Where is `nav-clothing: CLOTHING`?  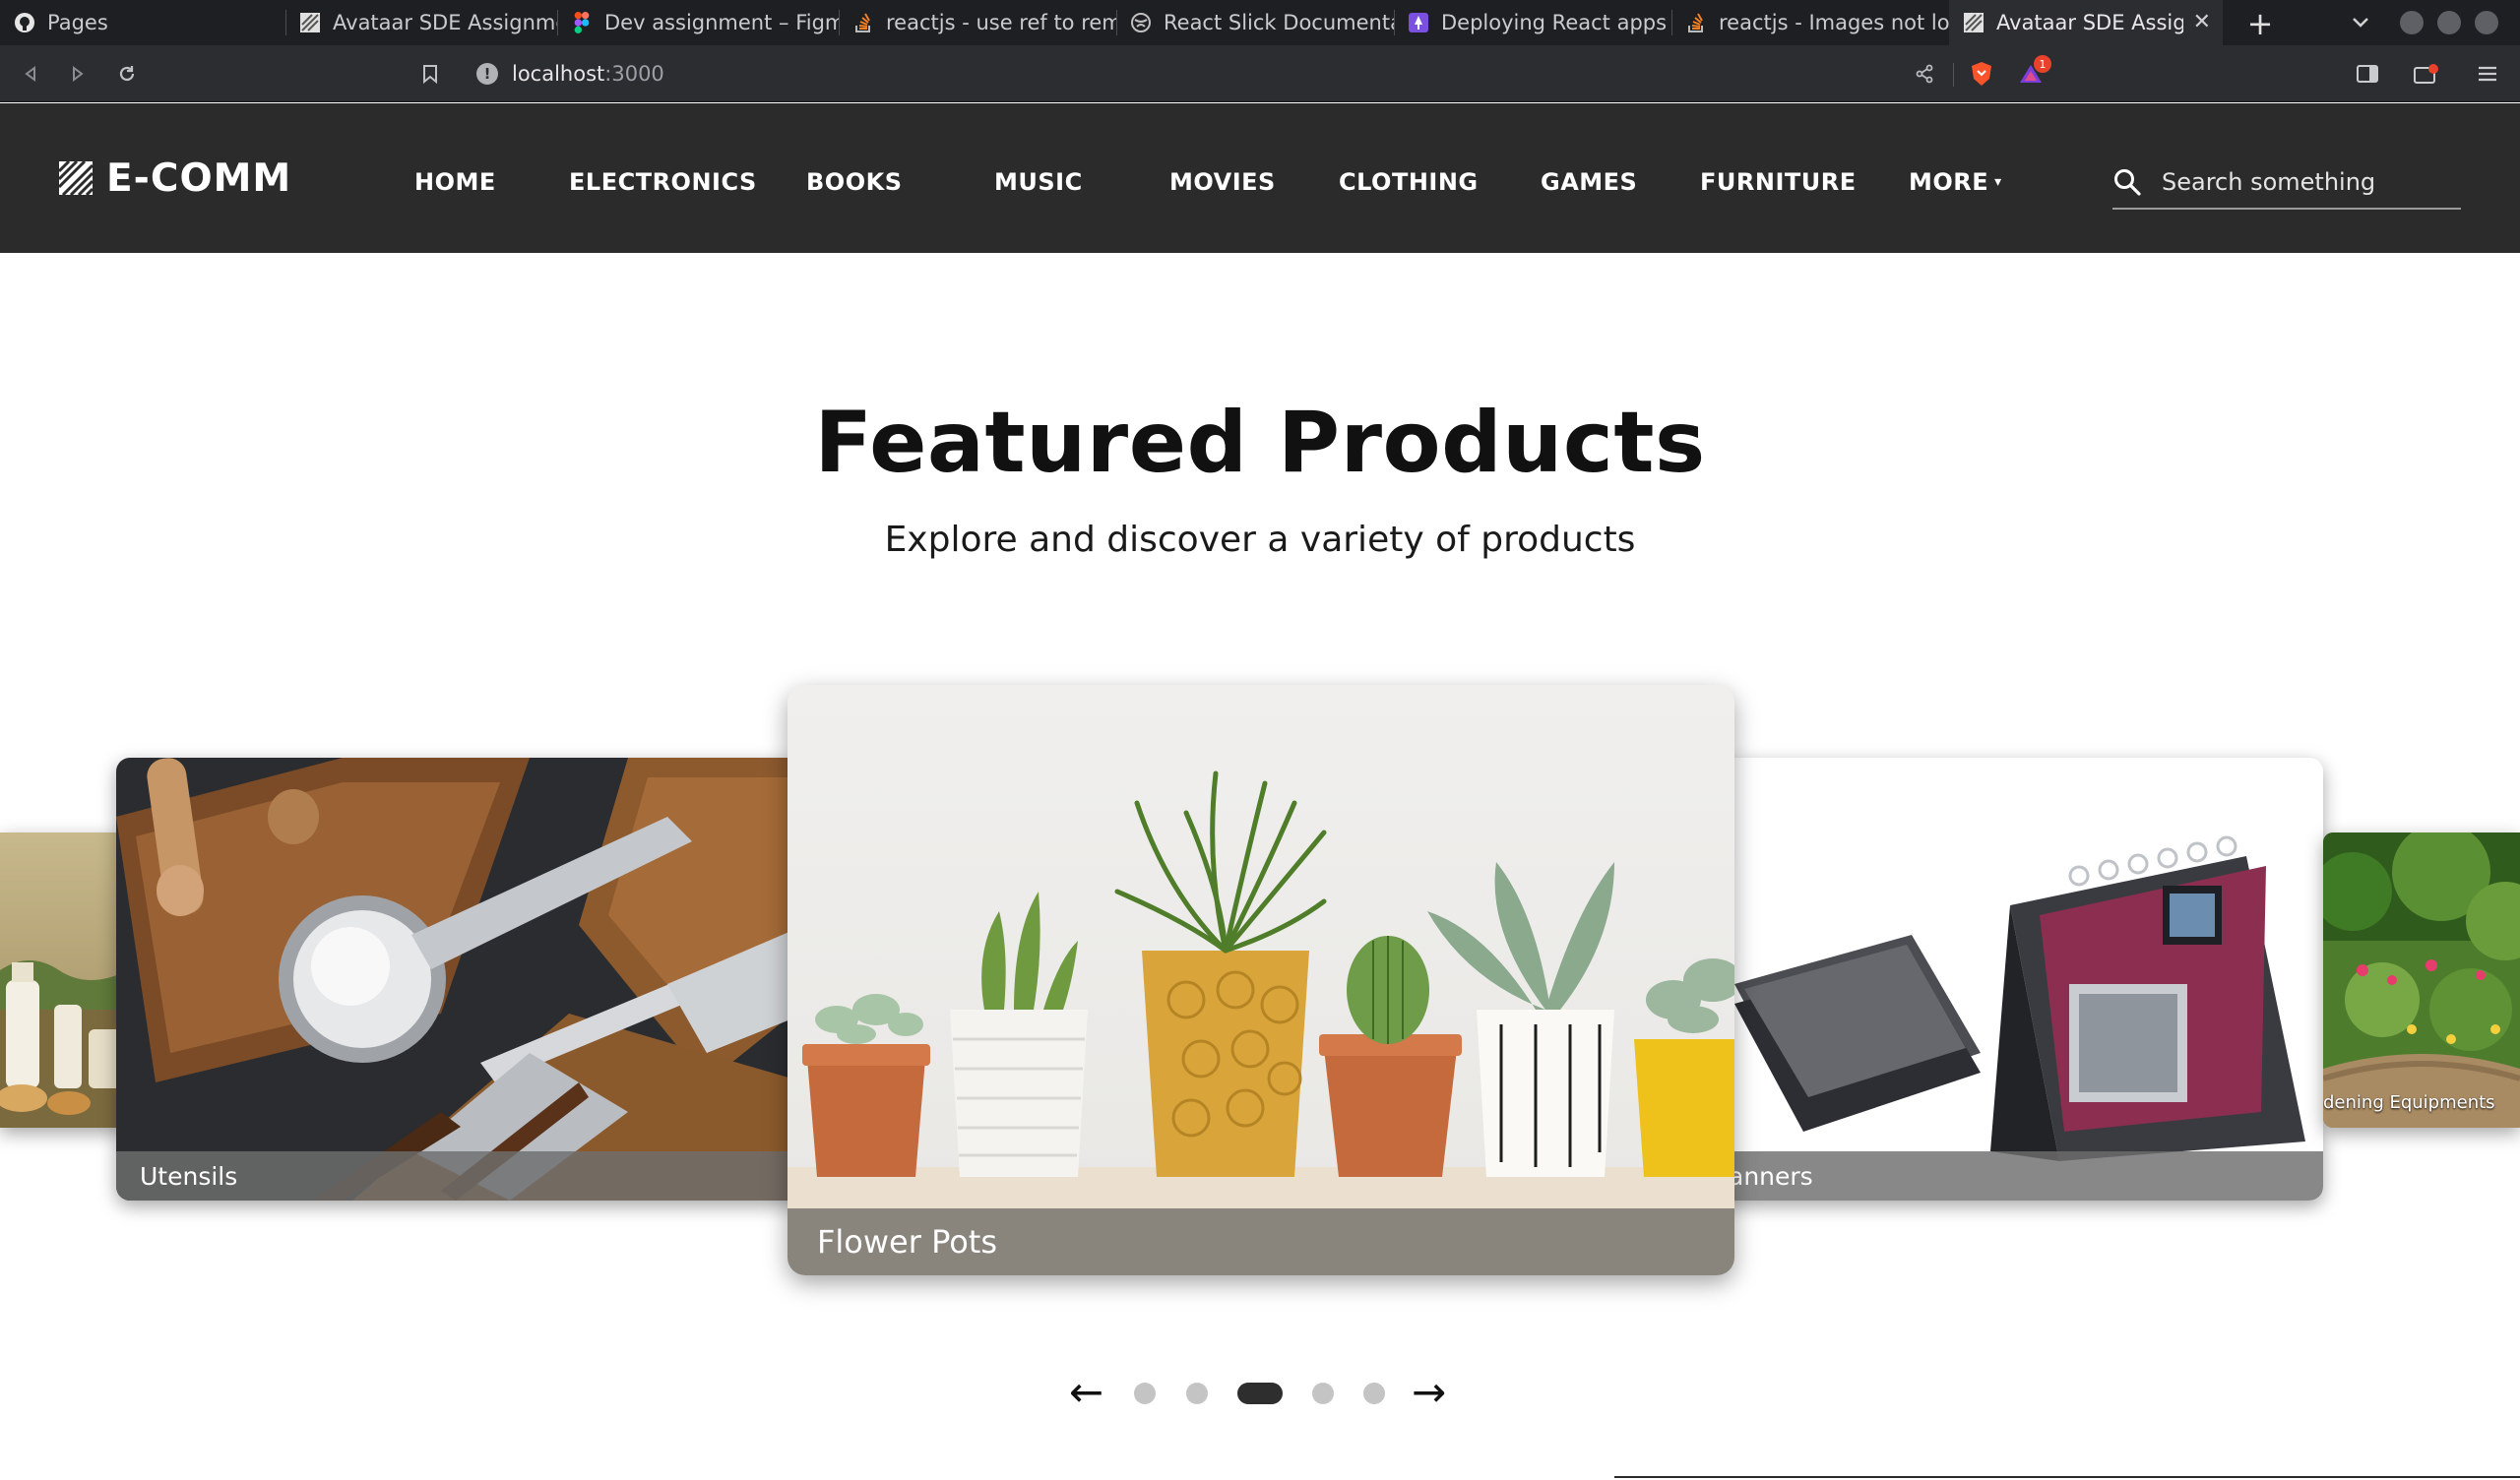 nav-clothing: CLOTHING is located at coordinates (1409, 182).